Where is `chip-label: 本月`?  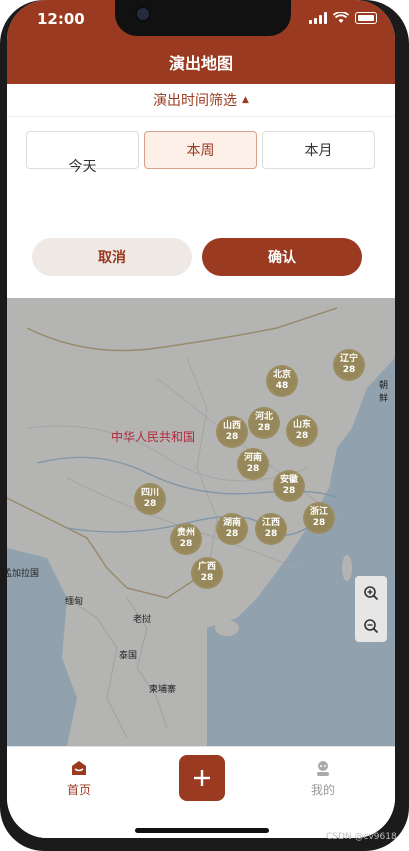
chip-label: 本月 is located at coordinates (318, 151).